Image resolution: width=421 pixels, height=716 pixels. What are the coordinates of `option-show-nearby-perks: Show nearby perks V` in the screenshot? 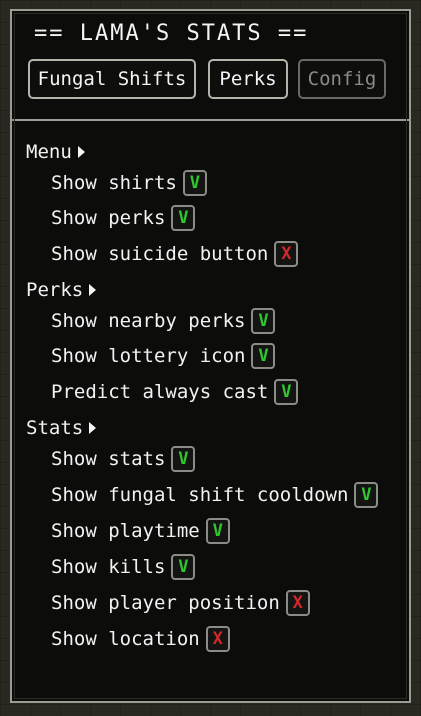 It's located at (163, 321).